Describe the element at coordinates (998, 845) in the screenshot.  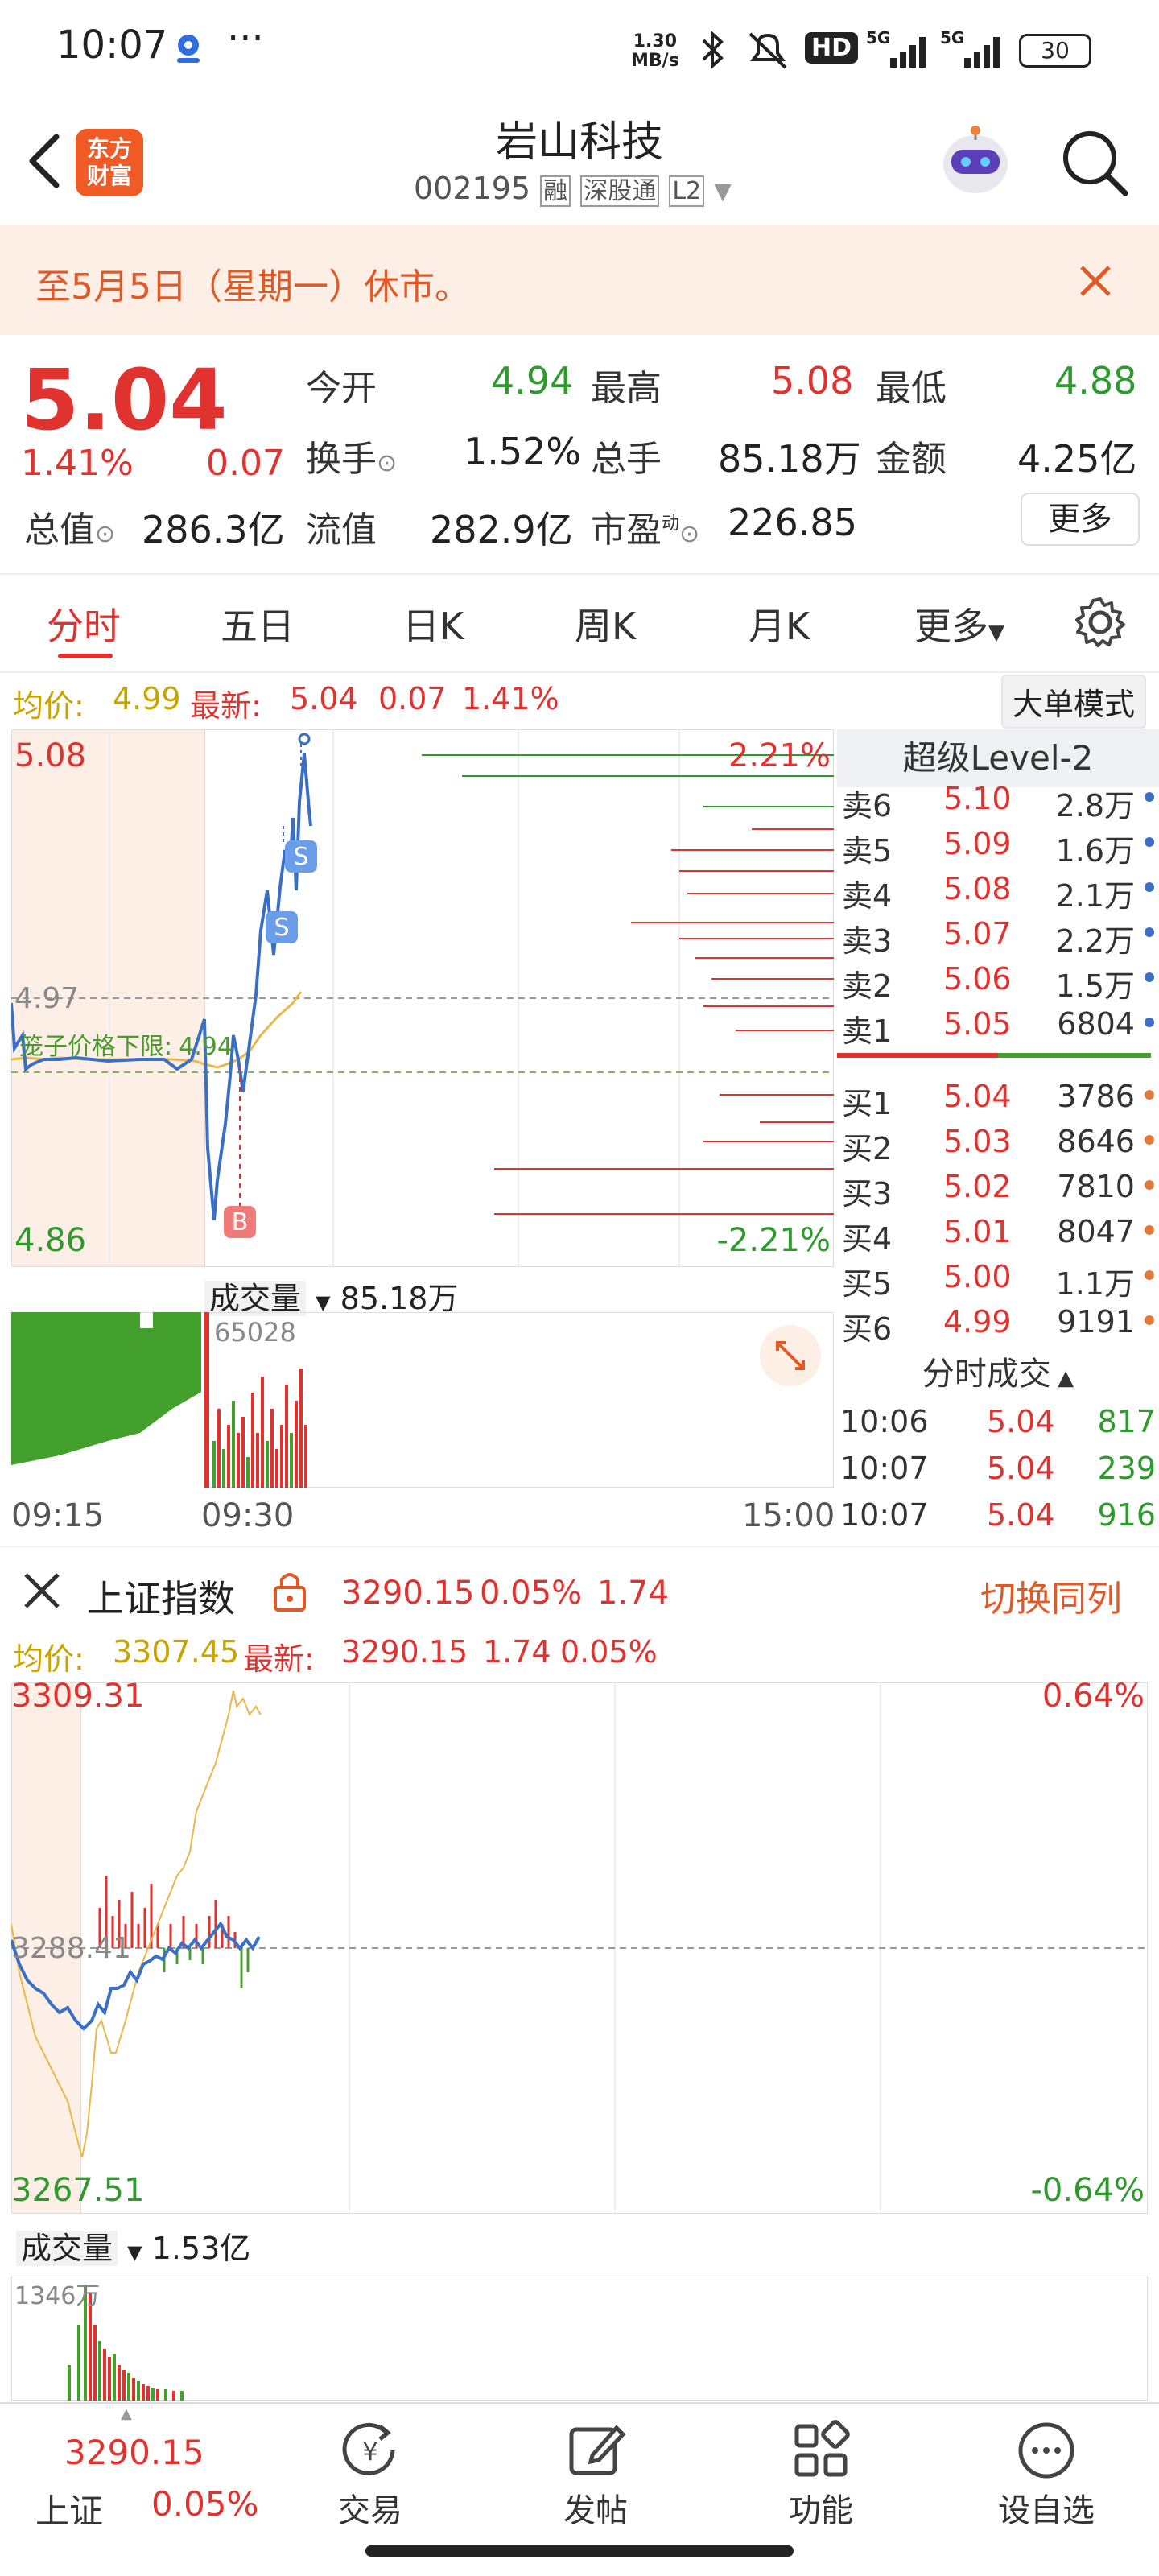
I see `sell-row: 卖5 5.09 1.6万` at that location.